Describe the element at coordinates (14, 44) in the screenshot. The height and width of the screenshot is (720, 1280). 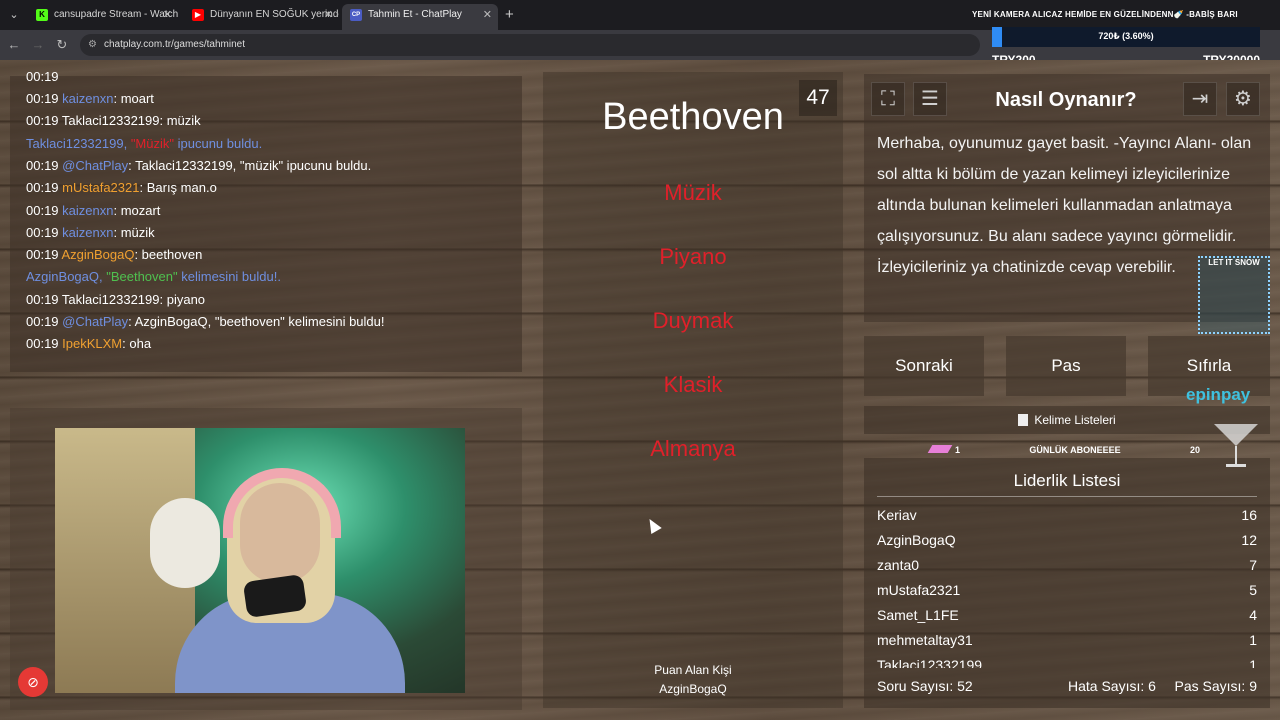
I see `back-icon: ←` at that location.